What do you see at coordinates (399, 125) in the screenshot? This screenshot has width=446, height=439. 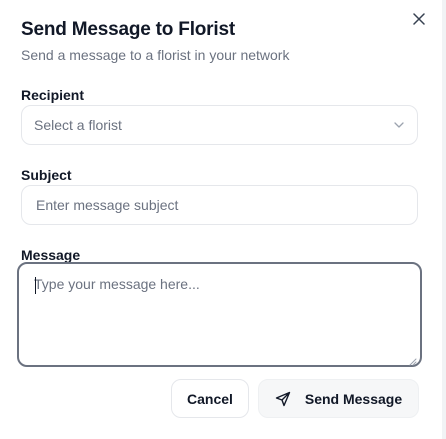 I see `chevron-down-icon` at bounding box center [399, 125].